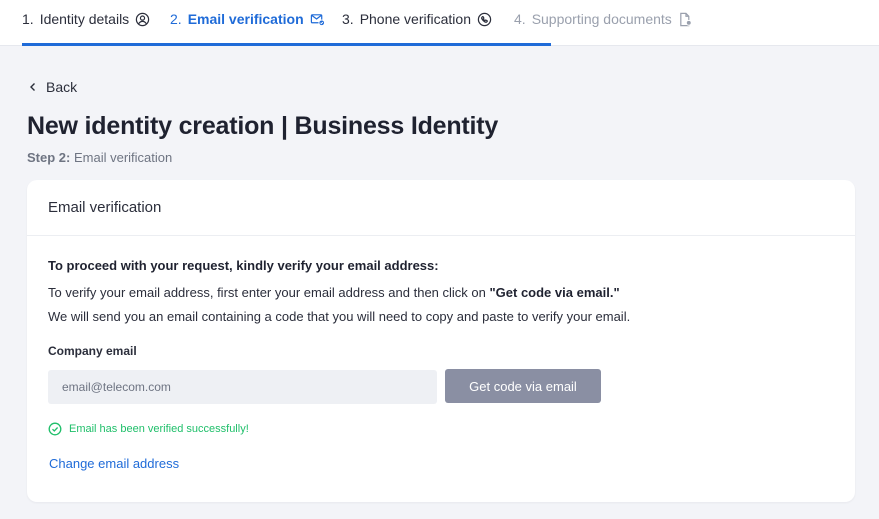 The image size is (879, 519). I want to click on step-number: 1., so click(28, 19).